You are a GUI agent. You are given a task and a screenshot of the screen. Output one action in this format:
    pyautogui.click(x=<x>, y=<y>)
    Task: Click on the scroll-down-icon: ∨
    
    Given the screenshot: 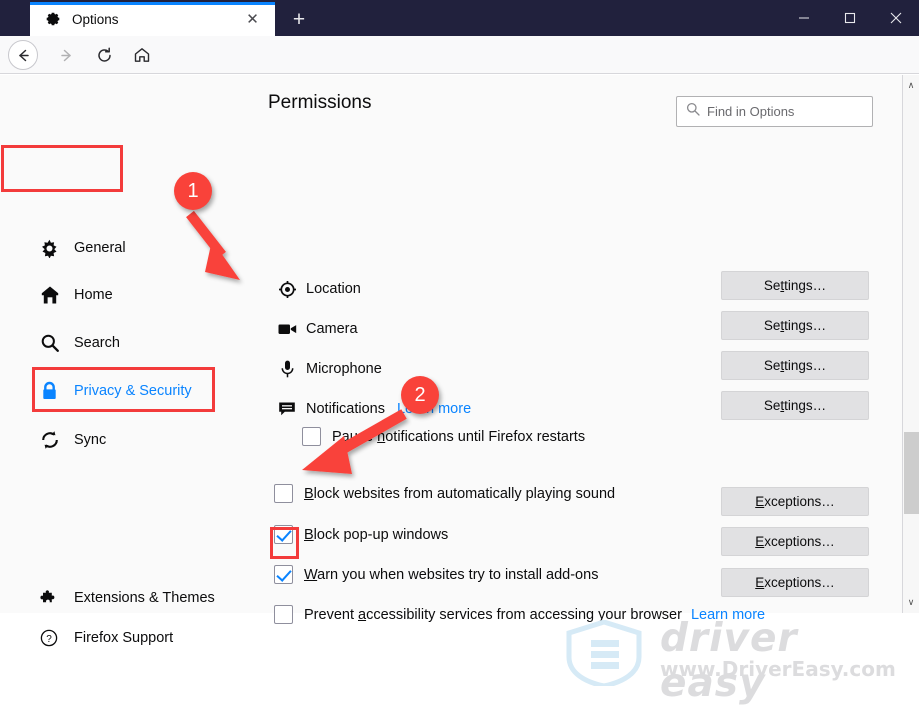 What is the action you would take?
    pyautogui.click(x=911, y=602)
    